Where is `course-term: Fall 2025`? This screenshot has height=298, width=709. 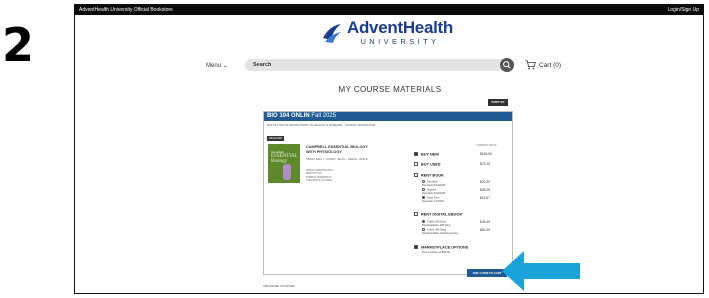
course-term: Fall 2025 is located at coordinates (324, 116).